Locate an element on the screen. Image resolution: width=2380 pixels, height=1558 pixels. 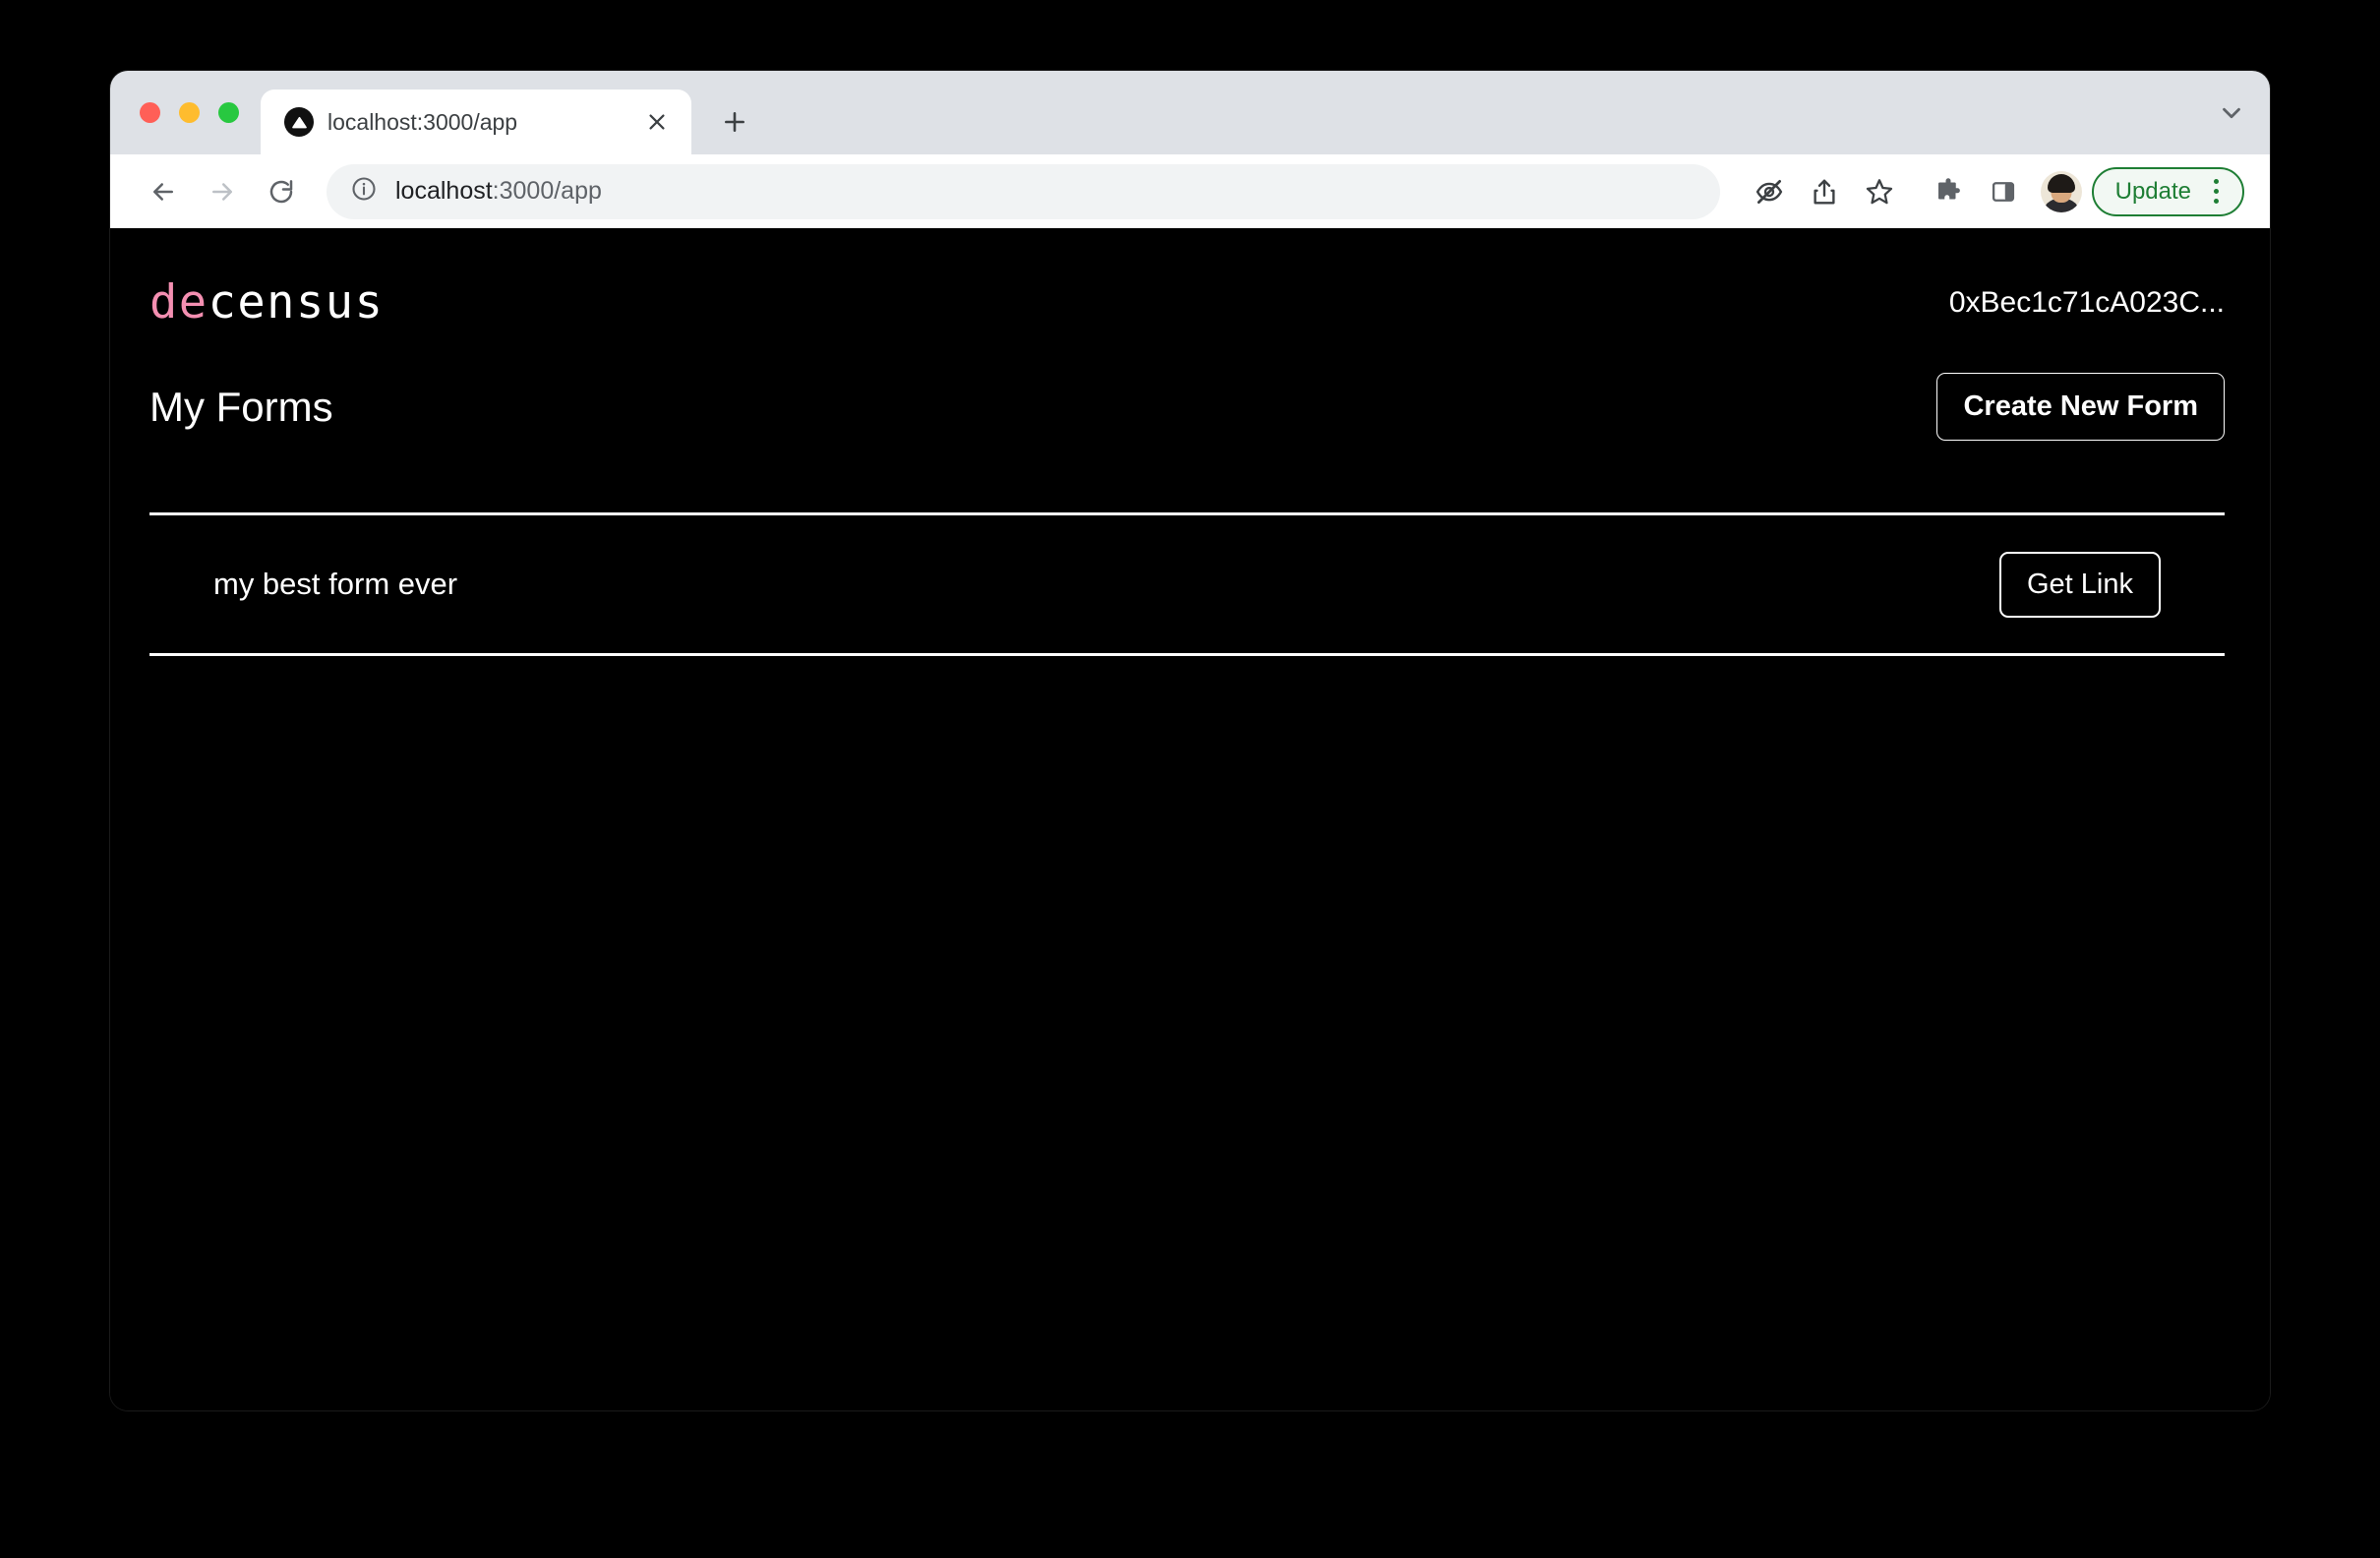
window-close-button is located at coordinates (150, 112).